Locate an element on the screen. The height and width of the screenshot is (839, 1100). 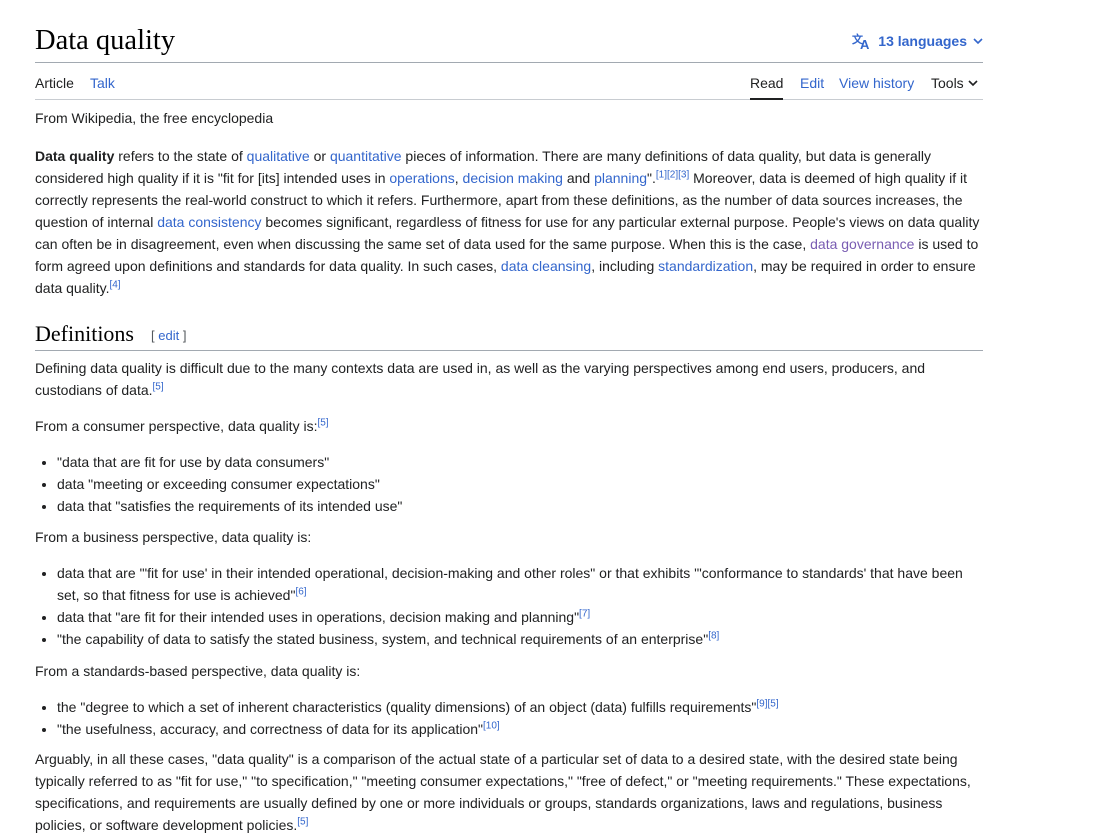
link-qualitative: qualitative is located at coordinates (278, 156).